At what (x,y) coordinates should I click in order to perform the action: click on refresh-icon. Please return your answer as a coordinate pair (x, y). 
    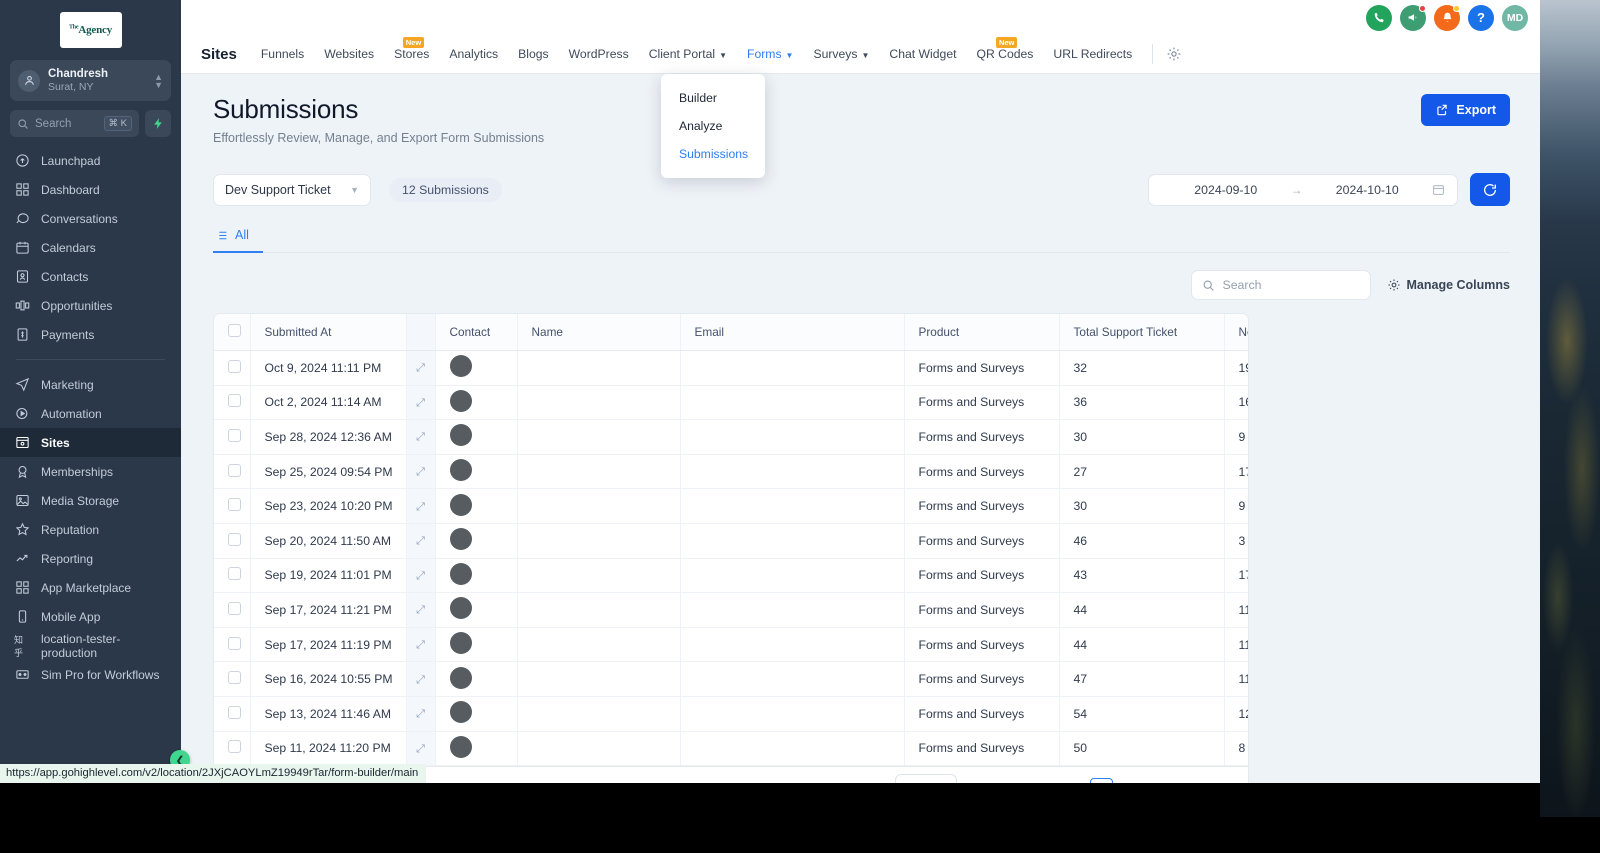
    Looking at the image, I should click on (1490, 189).